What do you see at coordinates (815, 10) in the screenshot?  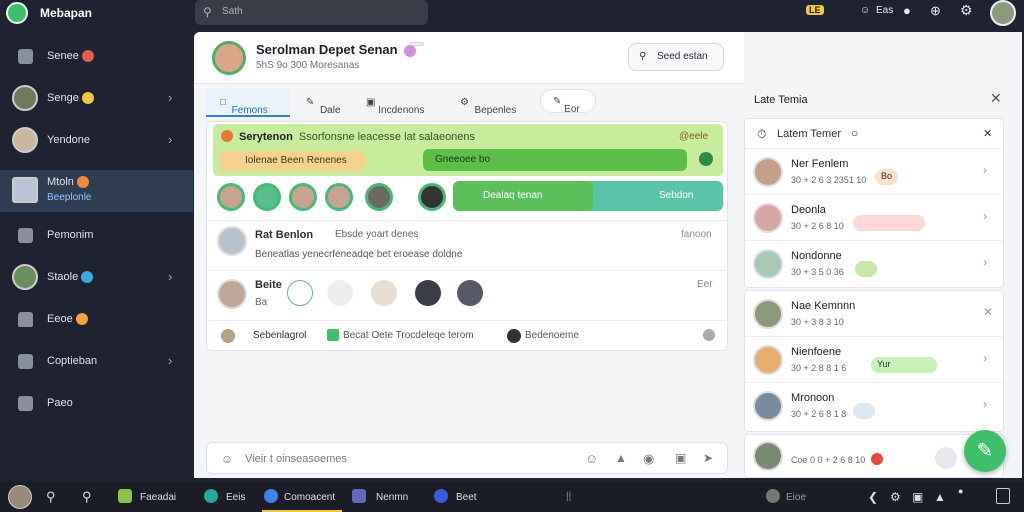 I see `top-badge: LE` at bounding box center [815, 10].